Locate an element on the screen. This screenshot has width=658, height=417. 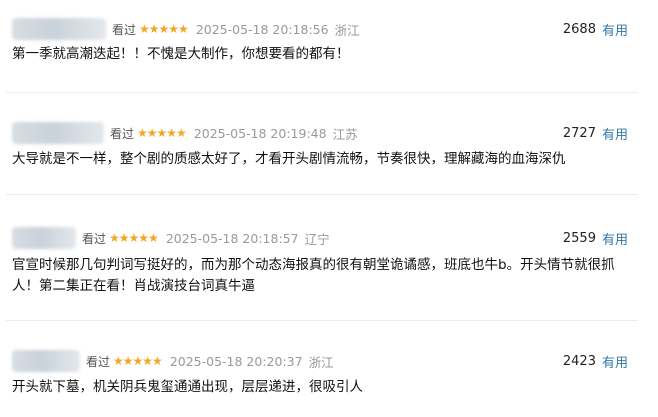
comment-location: 江苏 is located at coordinates (345, 134).